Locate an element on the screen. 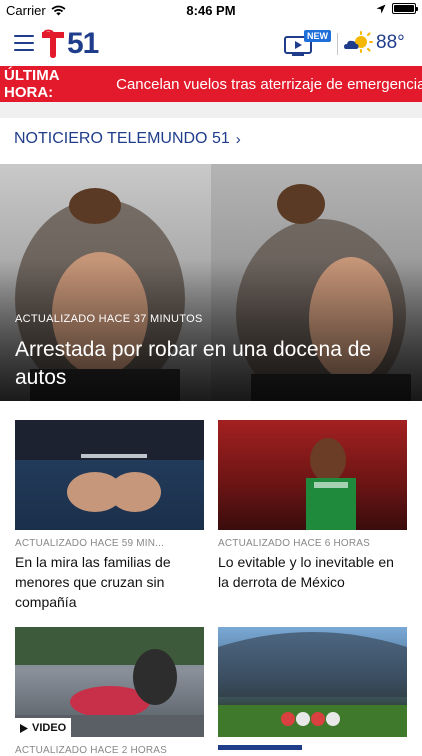 The height and width of the screenshot is (756, 422). telemundo-t-icon is located at coordinates (53, 43).